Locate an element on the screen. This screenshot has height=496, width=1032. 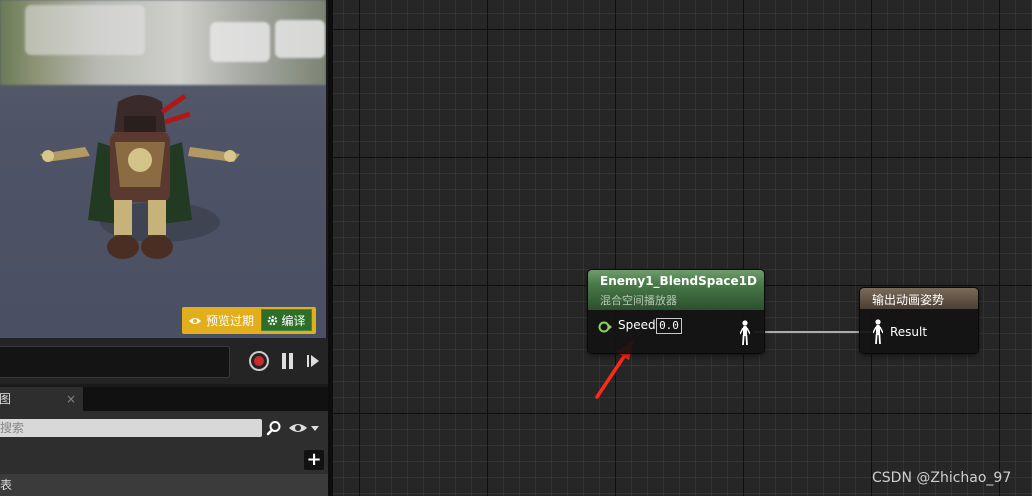
tab-label: 图 is located at coordinates (6, 399).